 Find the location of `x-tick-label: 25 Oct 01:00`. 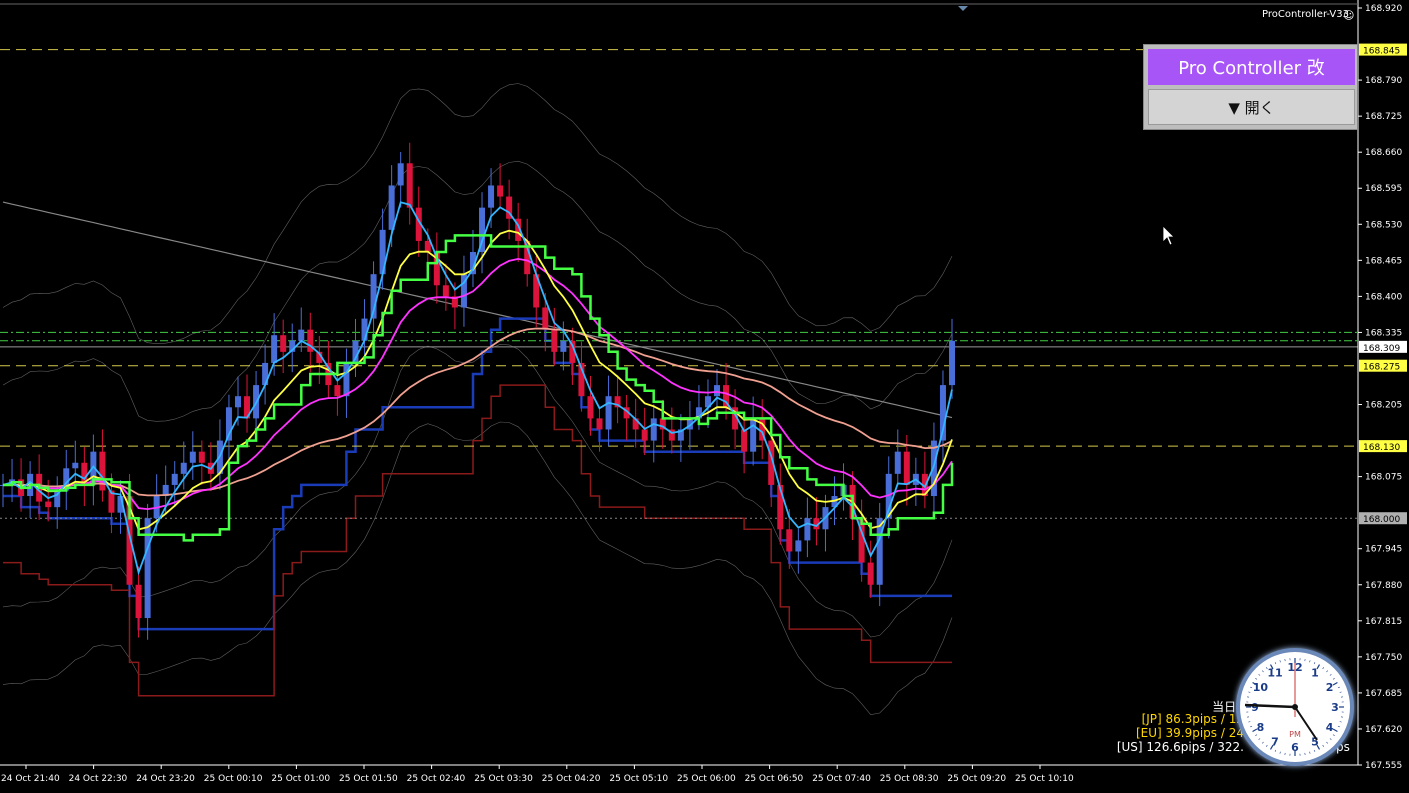

x-tick-label: 25 Oct 01:00 is located at coordinates (300, 779).